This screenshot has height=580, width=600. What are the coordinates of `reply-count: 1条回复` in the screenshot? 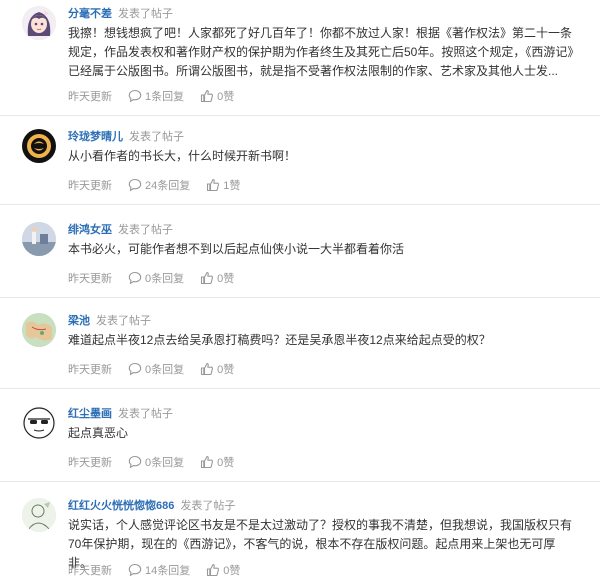 It's located at (165, 97).